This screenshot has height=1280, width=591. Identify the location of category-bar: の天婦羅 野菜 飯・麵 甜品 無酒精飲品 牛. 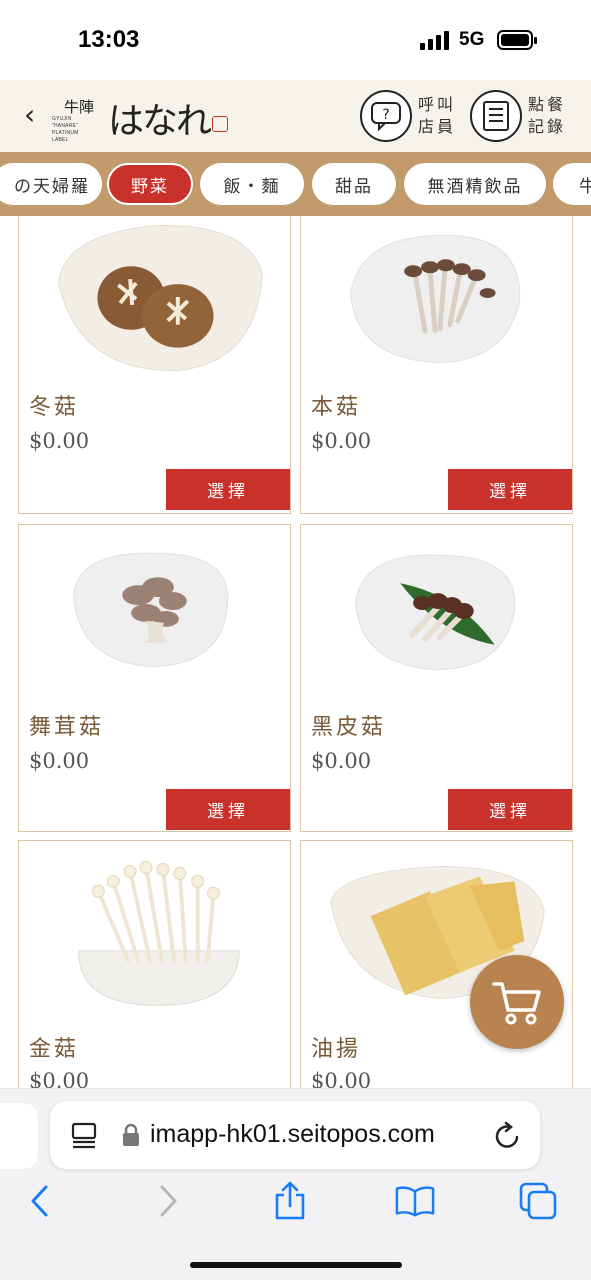
(295, 184).